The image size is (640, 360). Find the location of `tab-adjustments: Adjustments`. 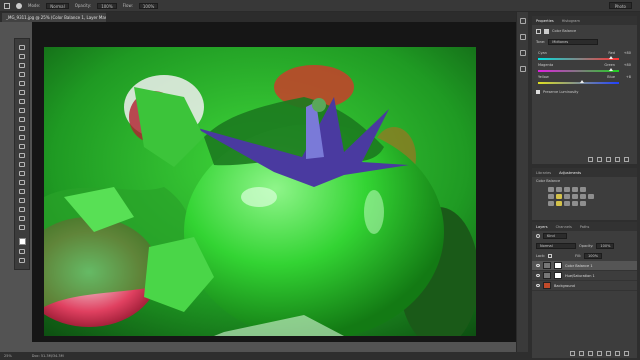

tab-adjustments: Adjustments is located at coordinates (570, 173).